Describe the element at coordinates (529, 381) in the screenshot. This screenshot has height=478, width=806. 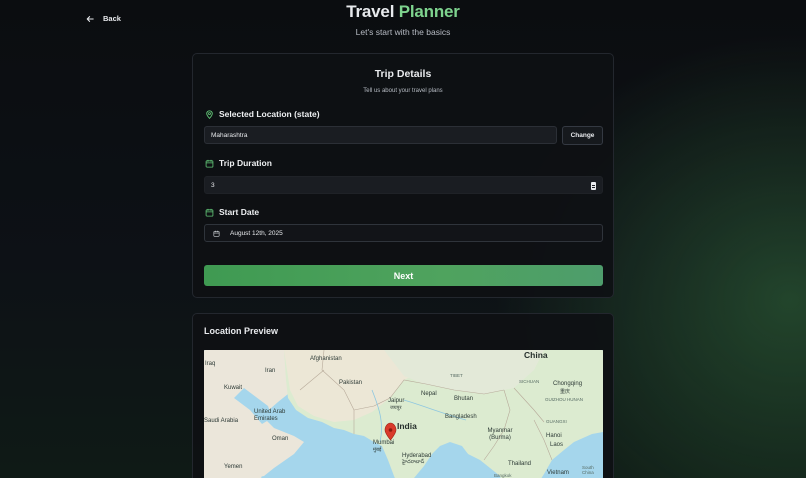
I see `map-label: SICHUAN` at that location.